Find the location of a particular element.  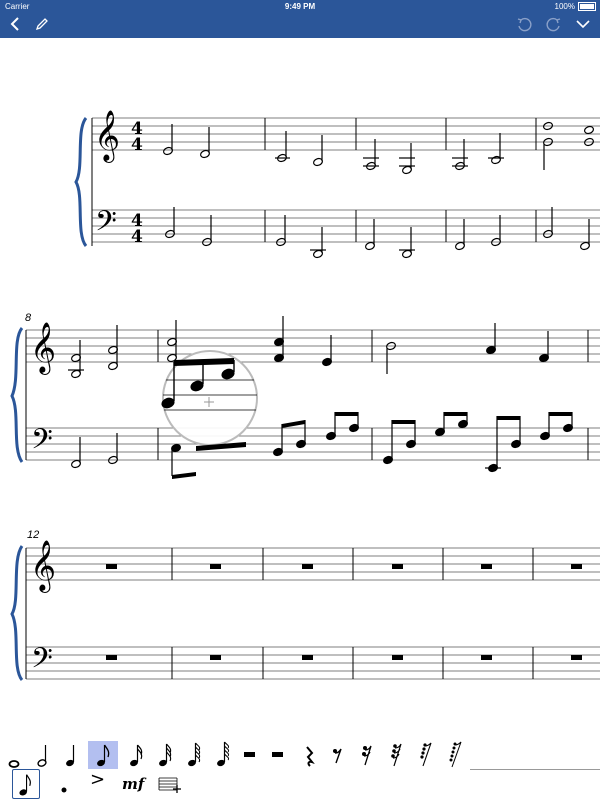

thirty-second-rest-icon is located at coordinates (396, 755).